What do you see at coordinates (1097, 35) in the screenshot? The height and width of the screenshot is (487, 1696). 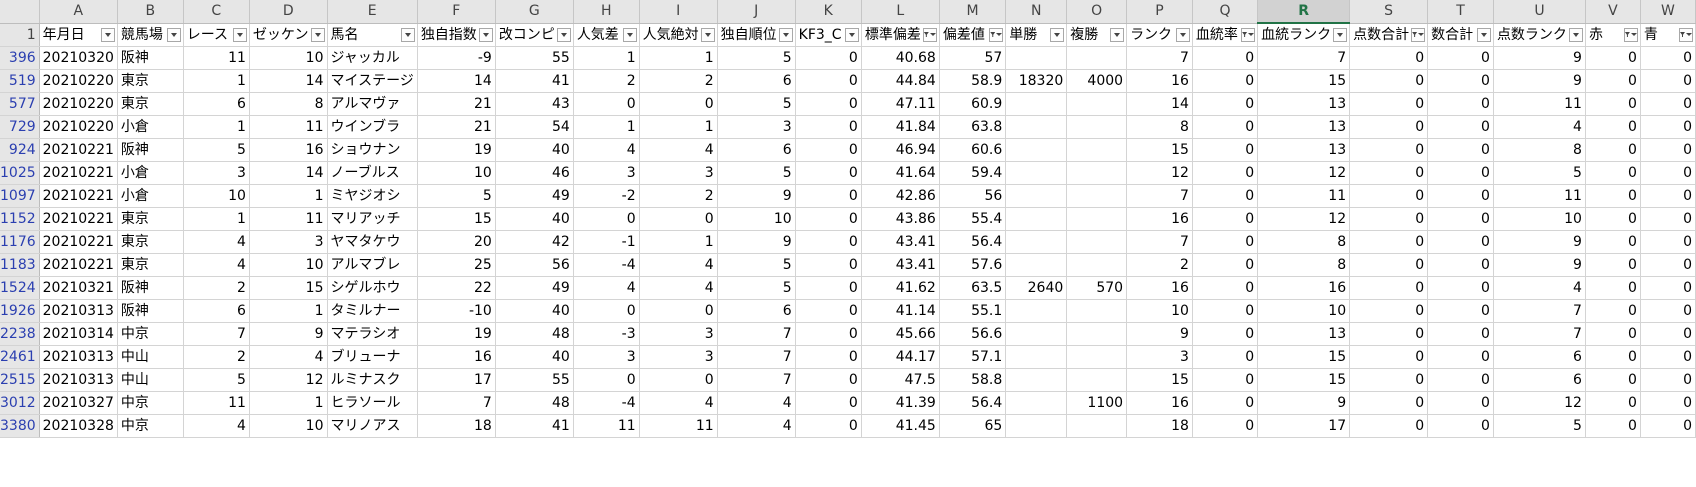 I see `field-header-cell: 複勝` at bounding box center [1097, 35].